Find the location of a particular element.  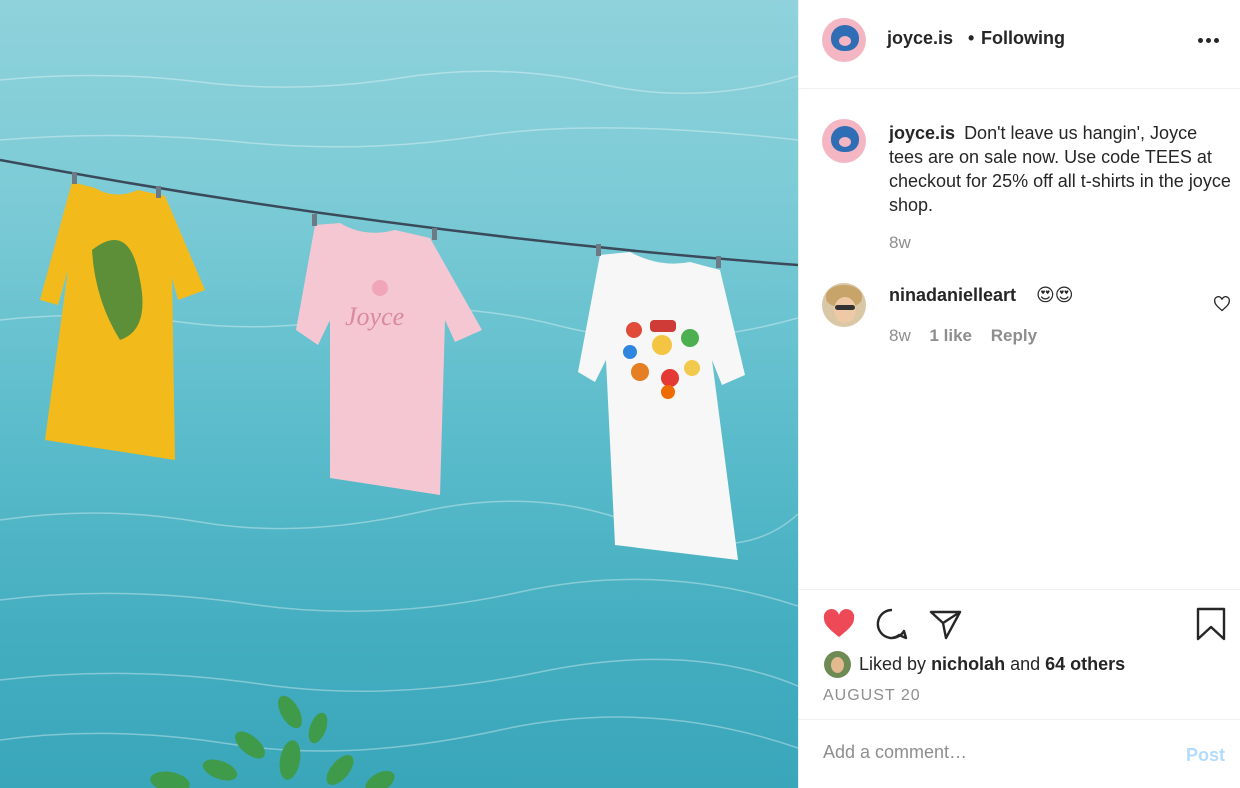

add-comment-bar: Post is located at coordinates (1019, 753).